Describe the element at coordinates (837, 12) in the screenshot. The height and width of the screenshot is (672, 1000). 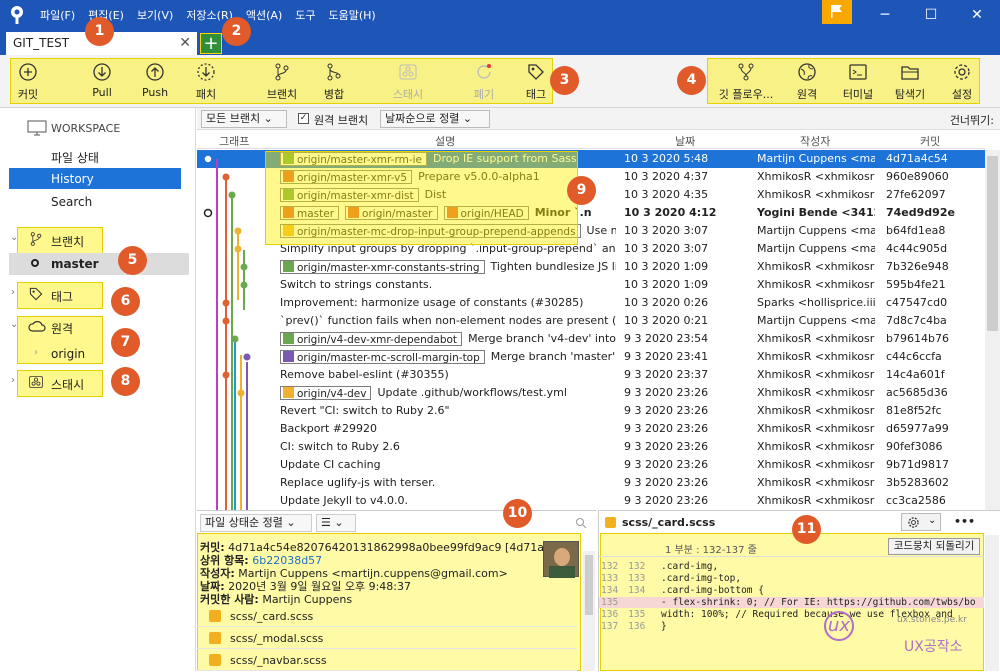
I see `notification-flag-button` at that location.